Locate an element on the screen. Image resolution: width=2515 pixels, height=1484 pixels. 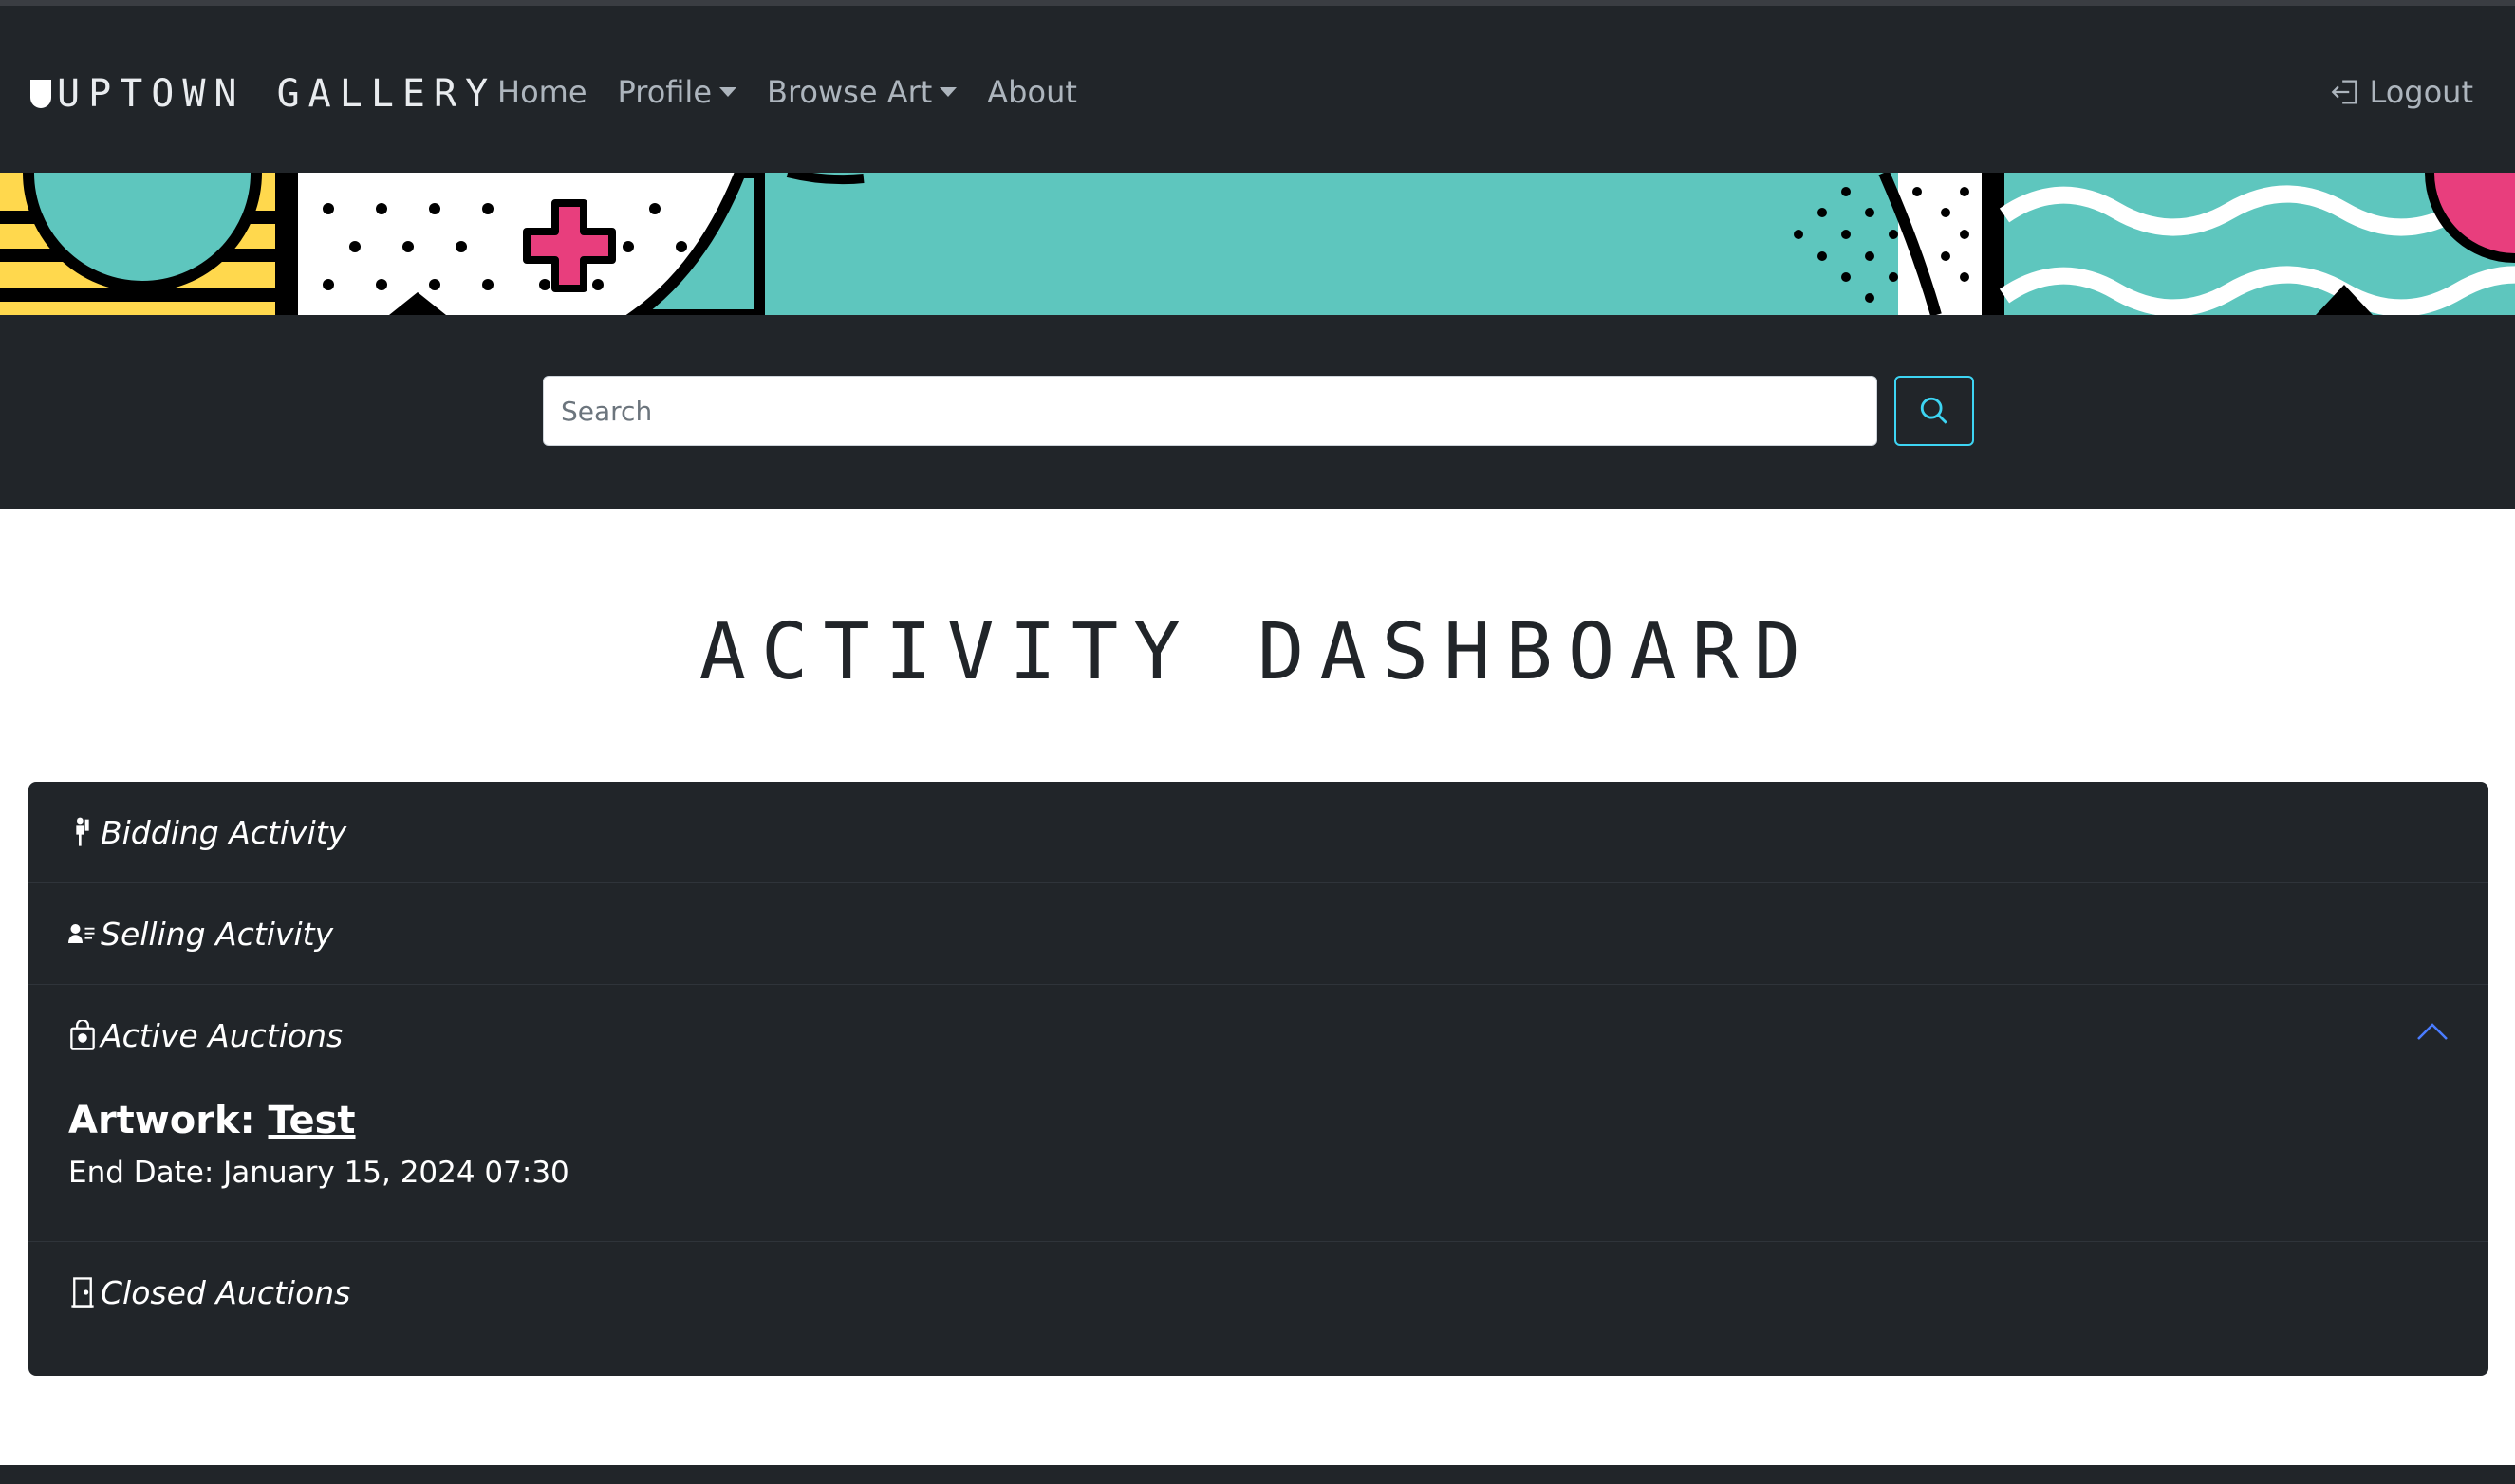
accordion-label-active-auctions: Active Auctions is located at coordinates (222, 1035).